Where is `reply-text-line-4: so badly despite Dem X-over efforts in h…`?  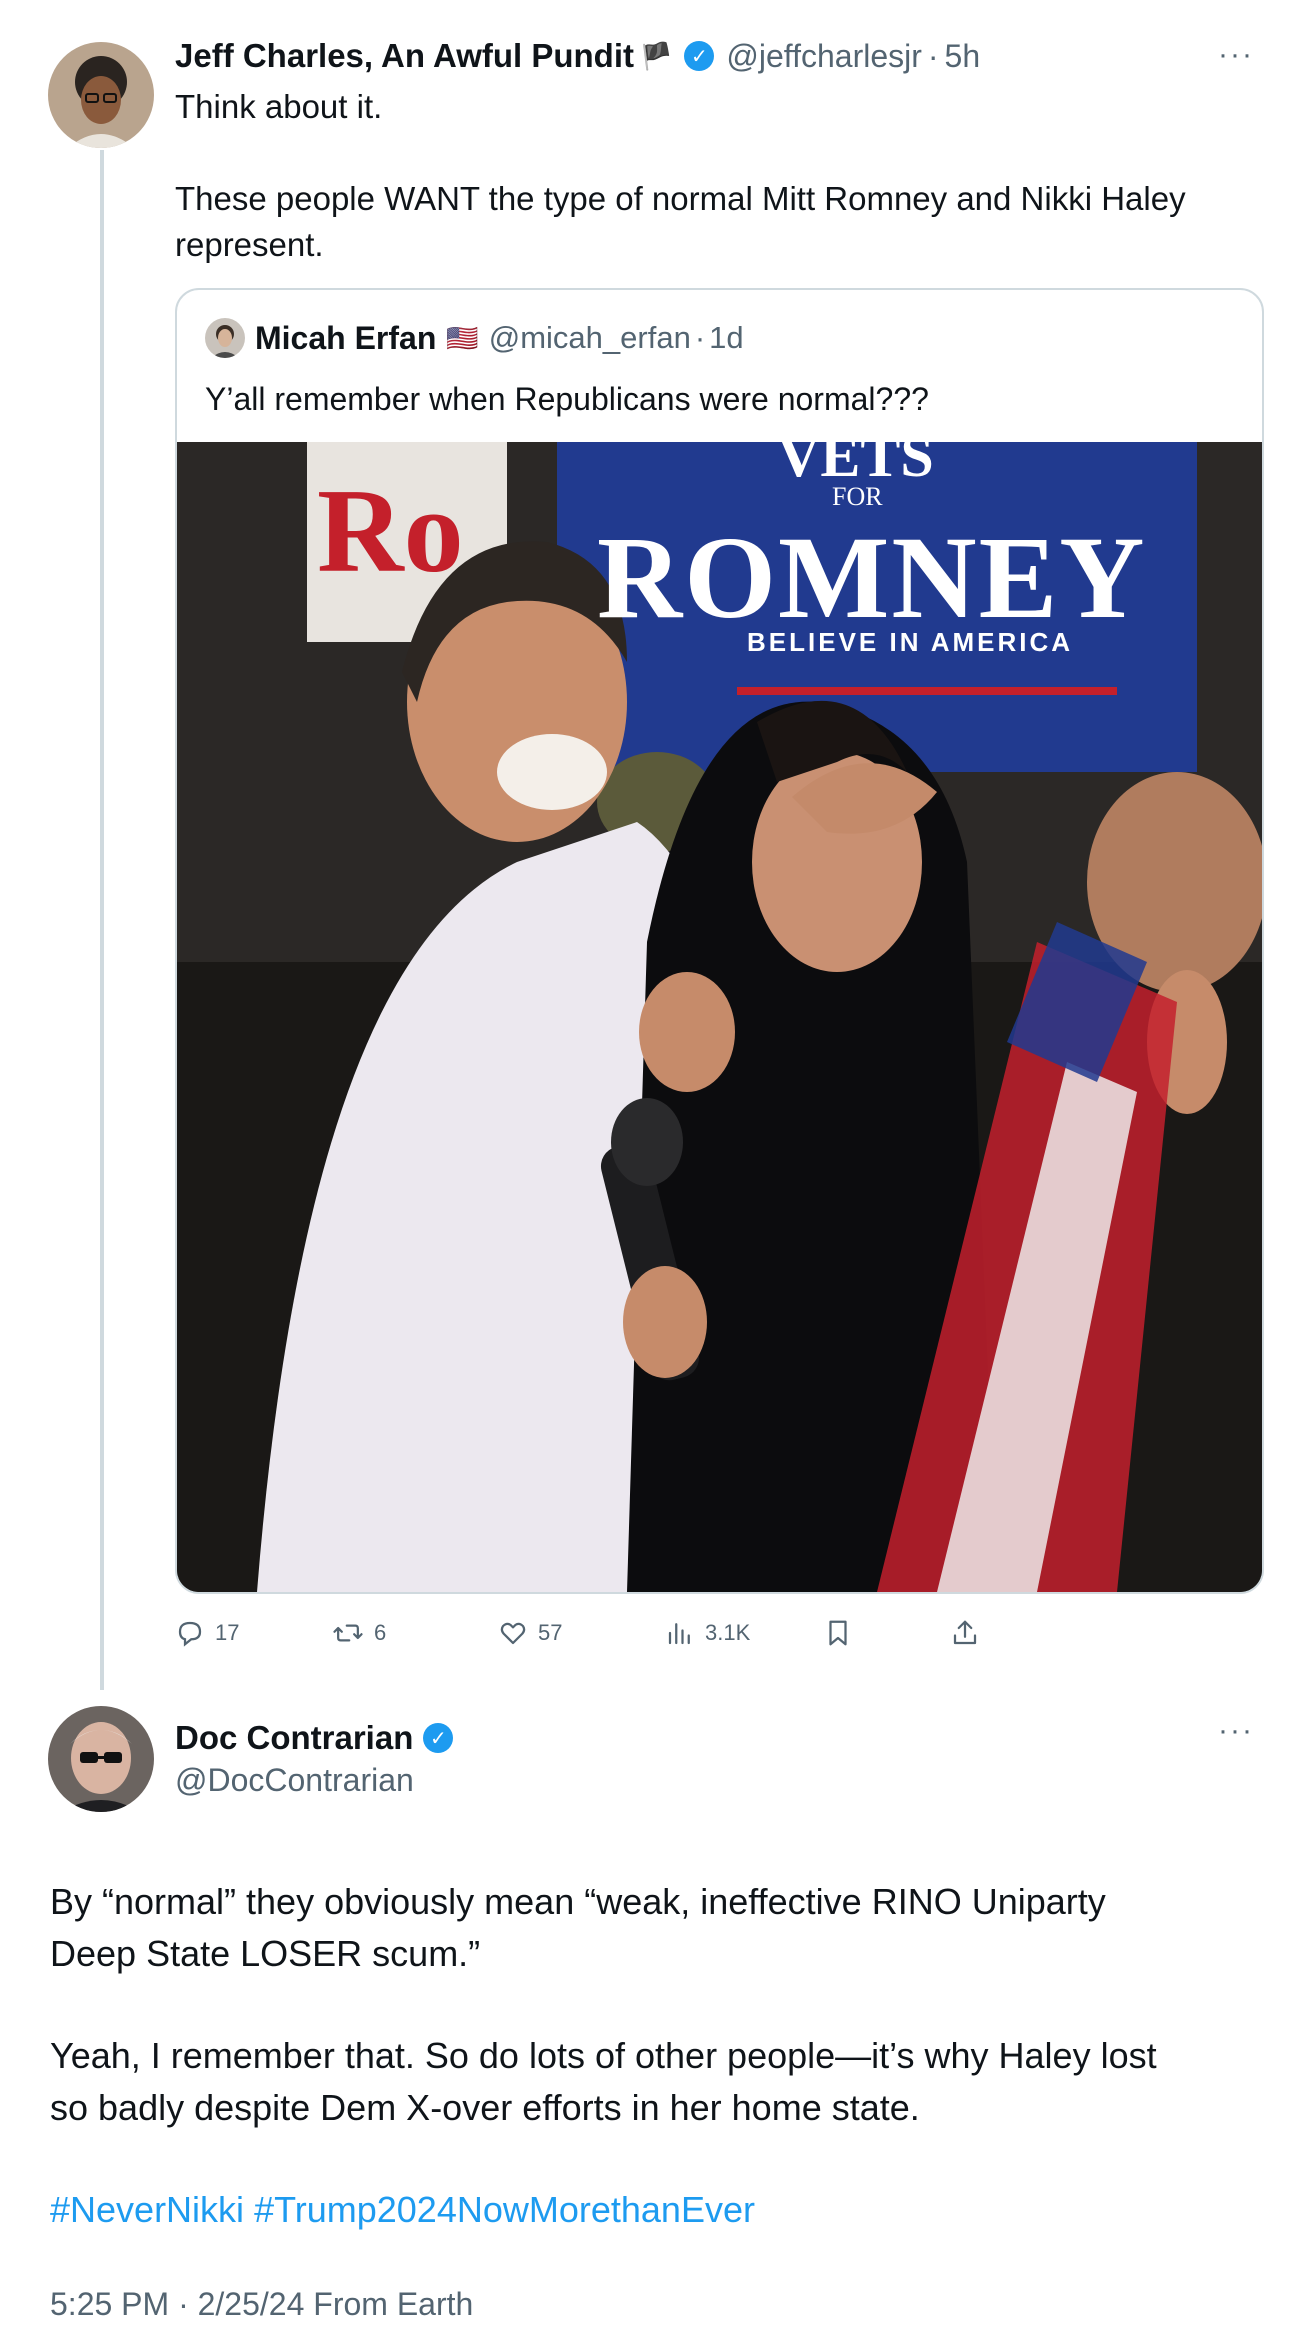 reply-text-line-4: so badly despite Dem X-over efforts in h… is located at coordinates (485, 2107).